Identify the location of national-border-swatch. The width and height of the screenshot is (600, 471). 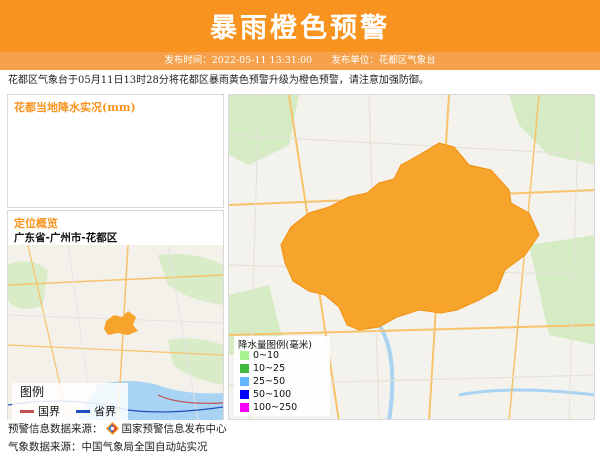
(27, 411).